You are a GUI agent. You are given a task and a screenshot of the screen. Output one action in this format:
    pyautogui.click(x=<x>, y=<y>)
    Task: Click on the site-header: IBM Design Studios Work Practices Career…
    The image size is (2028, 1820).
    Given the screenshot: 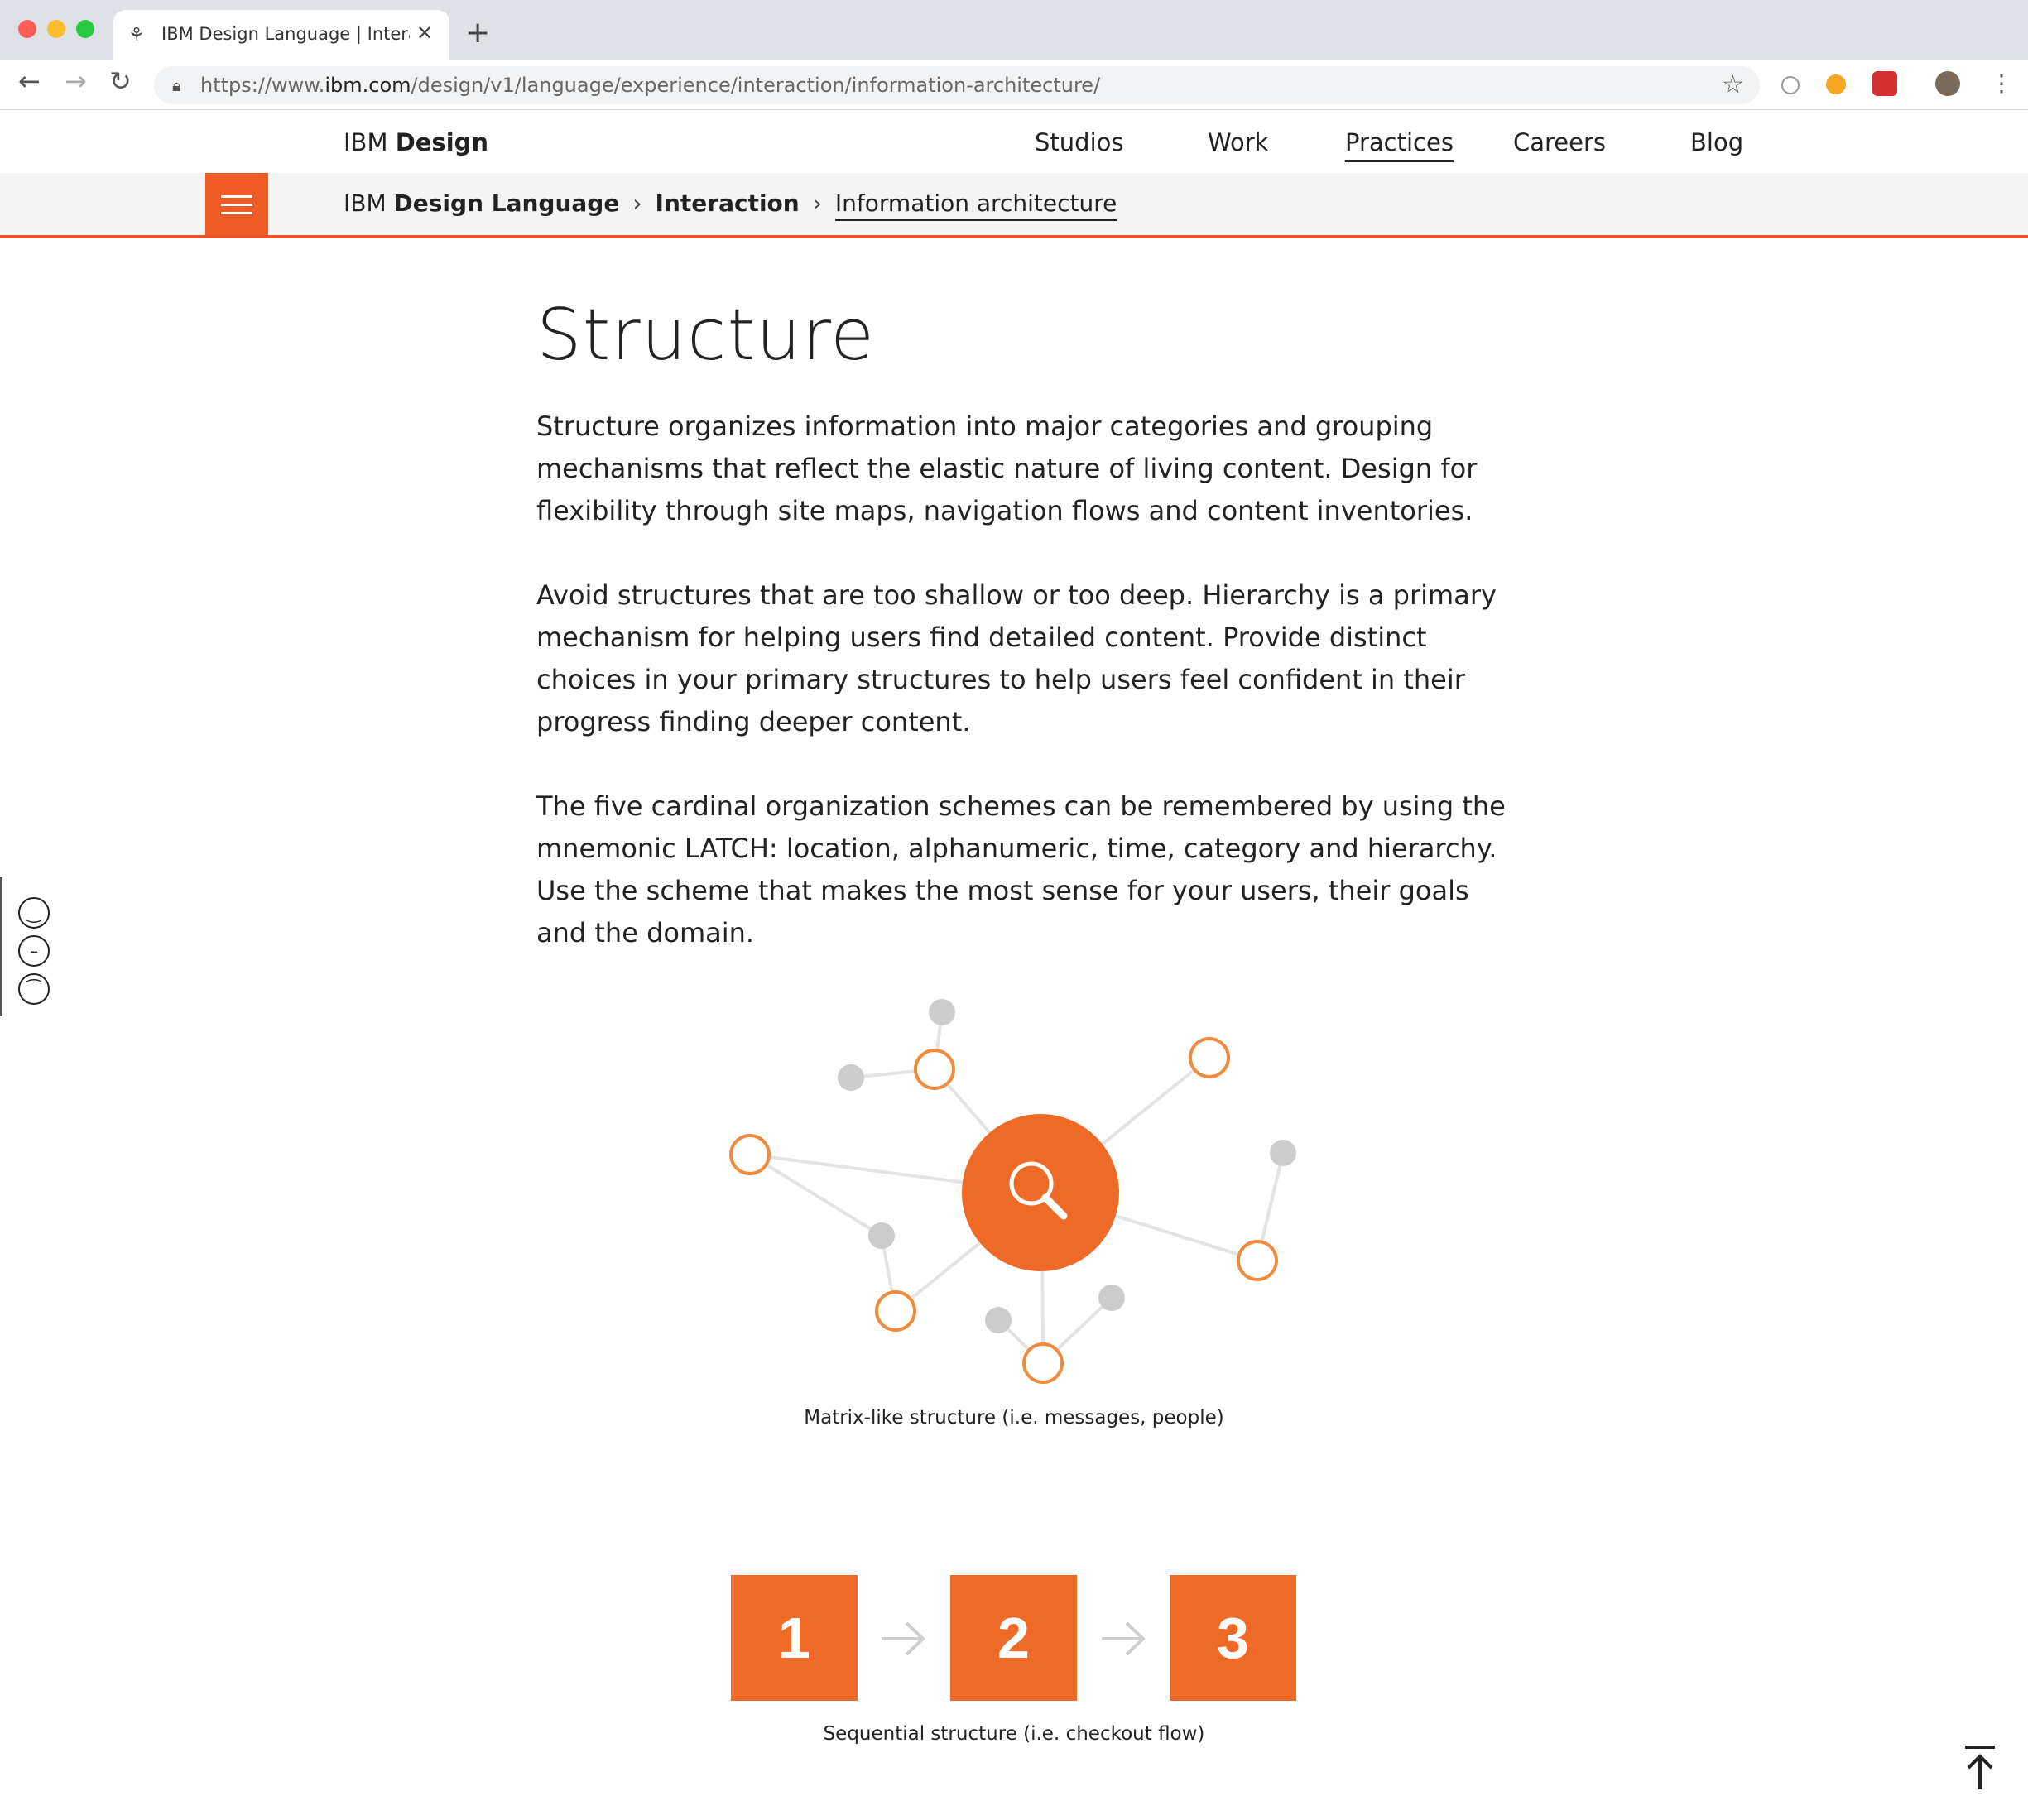 What is the action you would take?
    pyautogui.click(x=1014, y=142)
    